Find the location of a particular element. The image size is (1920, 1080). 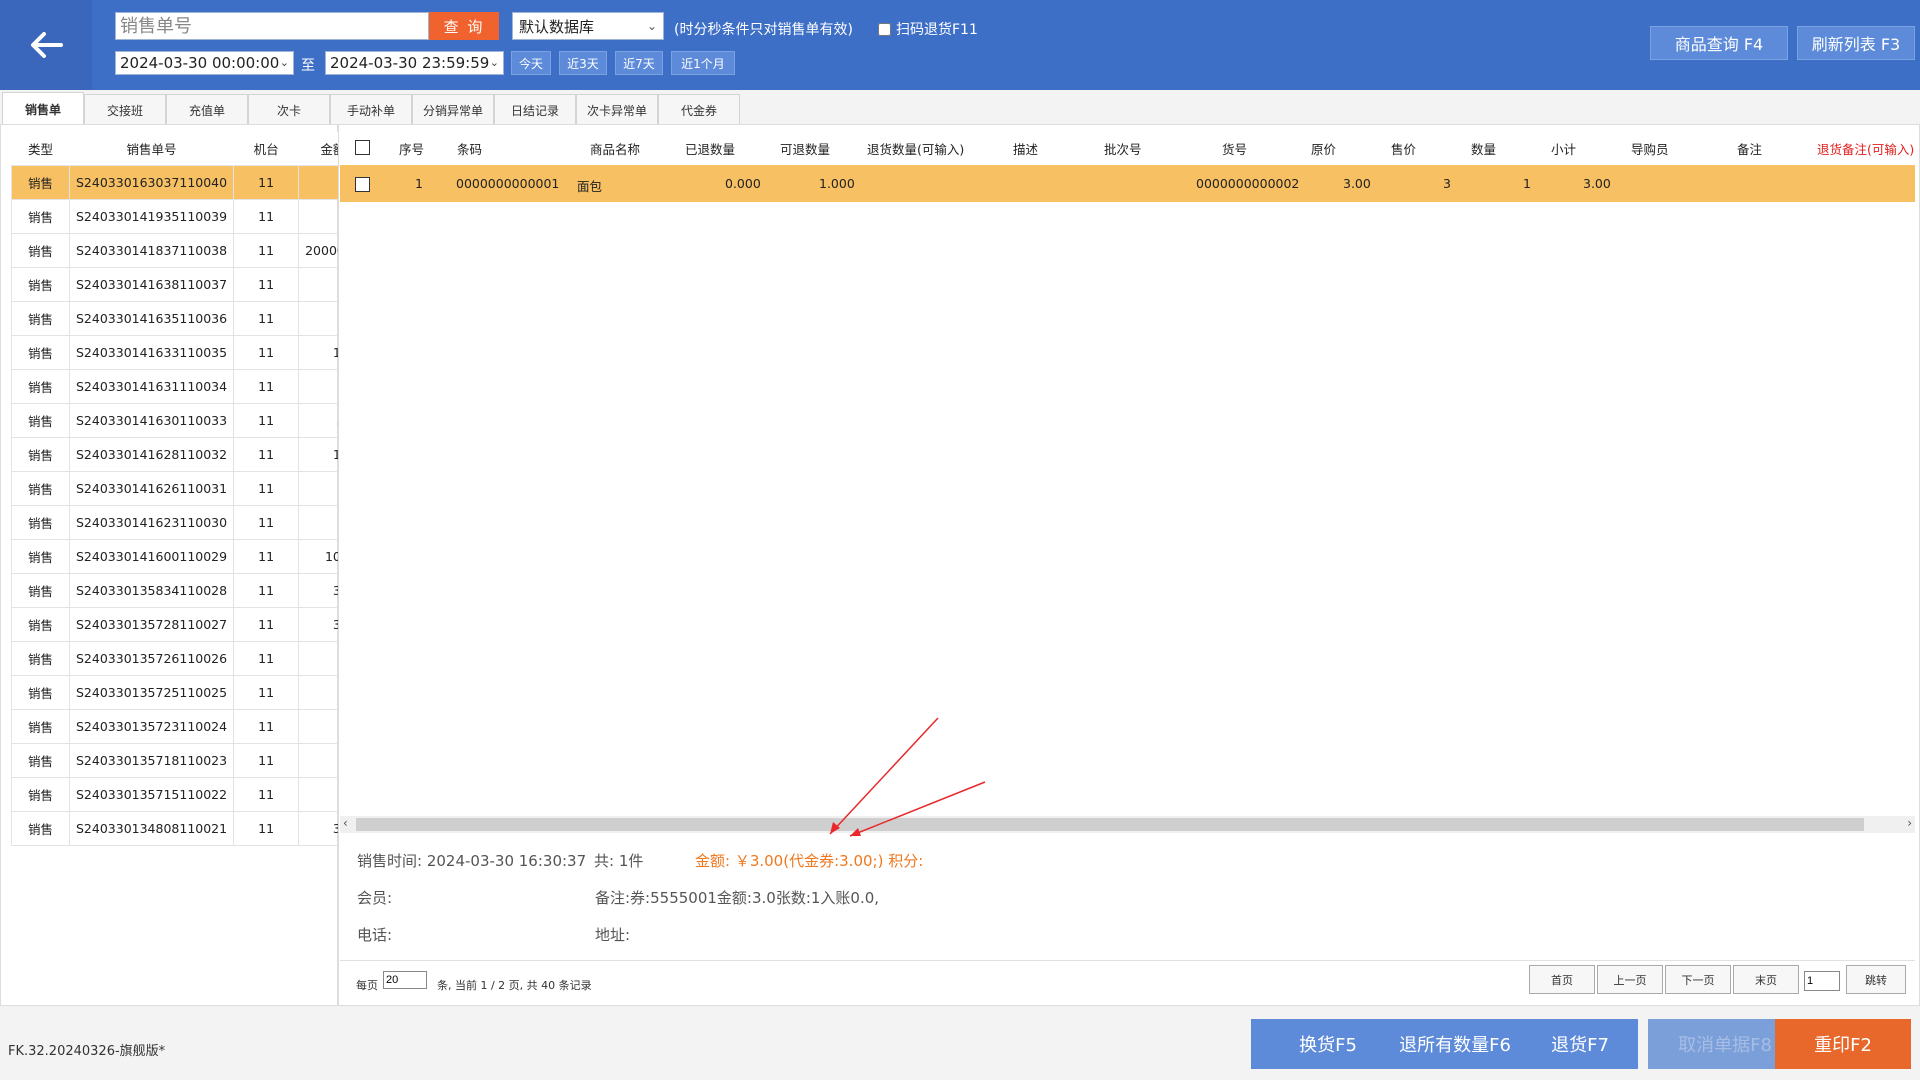

date-from-picker: 2024-03-30 00:00:00 ⌄ is located at coordinates (204, 63).